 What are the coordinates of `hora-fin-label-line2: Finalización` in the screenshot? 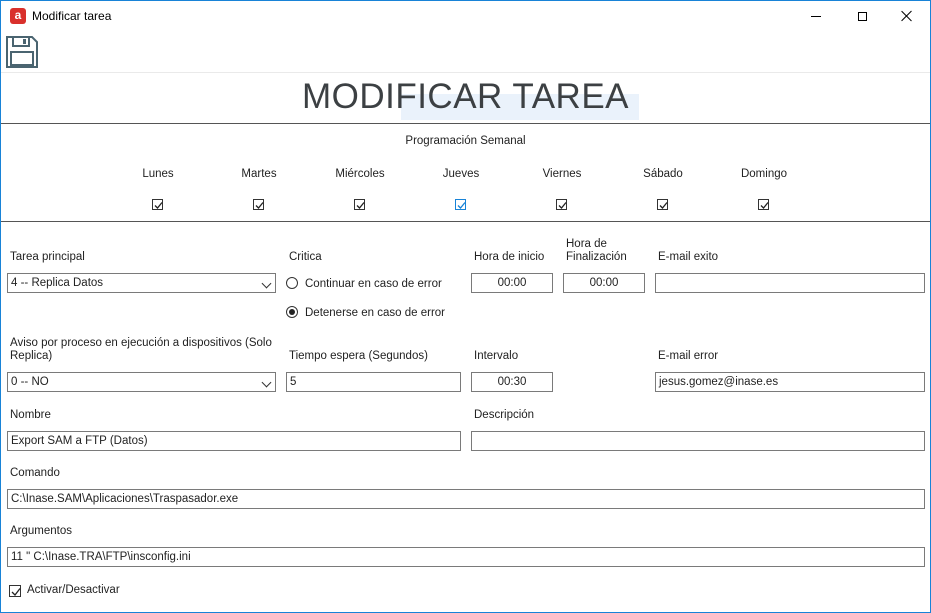 It's located at (596, 257).